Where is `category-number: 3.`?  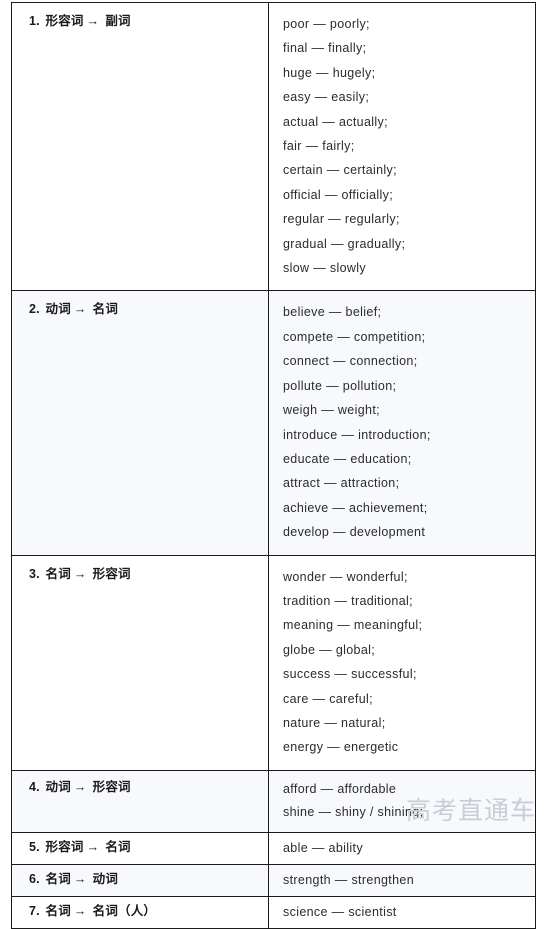 category-number: 3. is located at coordinates (34, 573).